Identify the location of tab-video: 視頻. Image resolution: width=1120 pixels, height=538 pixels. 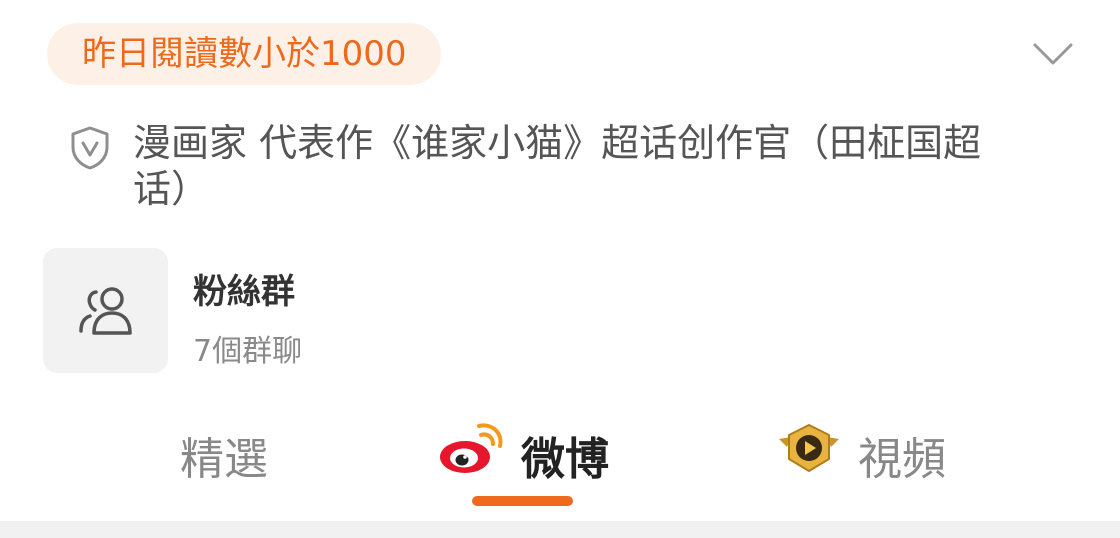
(877, 455).